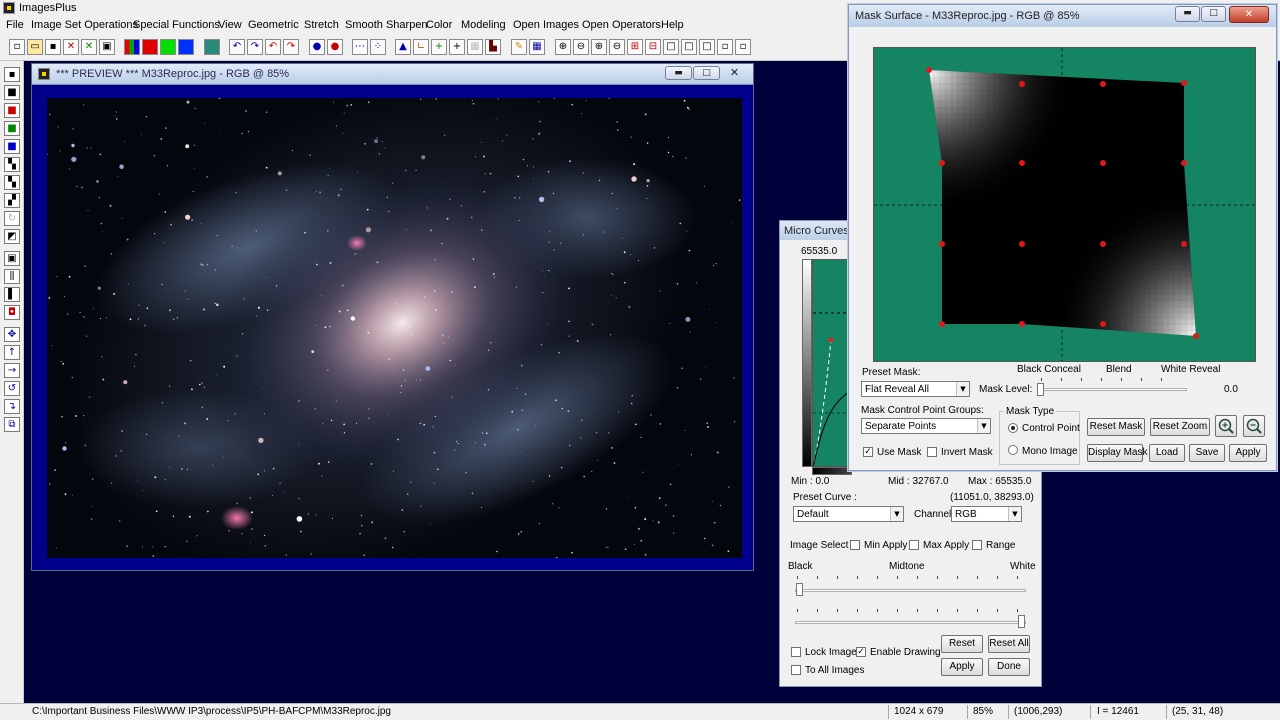 The height and width of the screenshot is (720, 1280). What do you see at coordinates (1040, 389) in the screenshot?
I see `mask-level-slider-thumb` at bounding box center [1040, 389].